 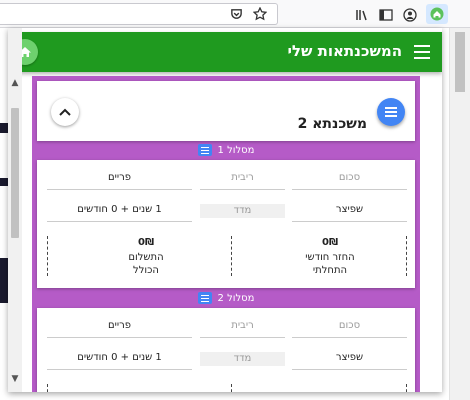 I want to click on mortgage-header-card: משכנתא 2, so click(x=226, y=111).